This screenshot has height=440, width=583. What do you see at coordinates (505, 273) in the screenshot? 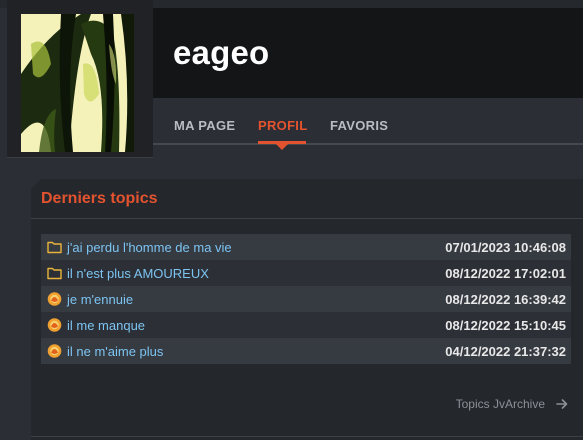
I see `topic-date: 08/12/2022 17:02:01` at bounding box center [505, 273].